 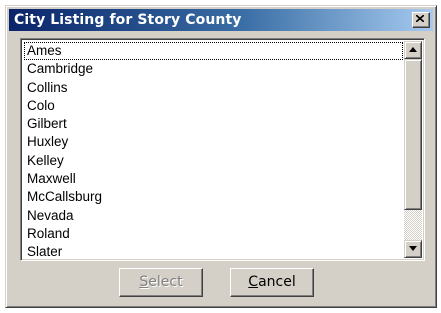 What do you see at coordinates (213, 234) in the screenshot?
I see `list-item: Roland` at bounding box center [213, 234].